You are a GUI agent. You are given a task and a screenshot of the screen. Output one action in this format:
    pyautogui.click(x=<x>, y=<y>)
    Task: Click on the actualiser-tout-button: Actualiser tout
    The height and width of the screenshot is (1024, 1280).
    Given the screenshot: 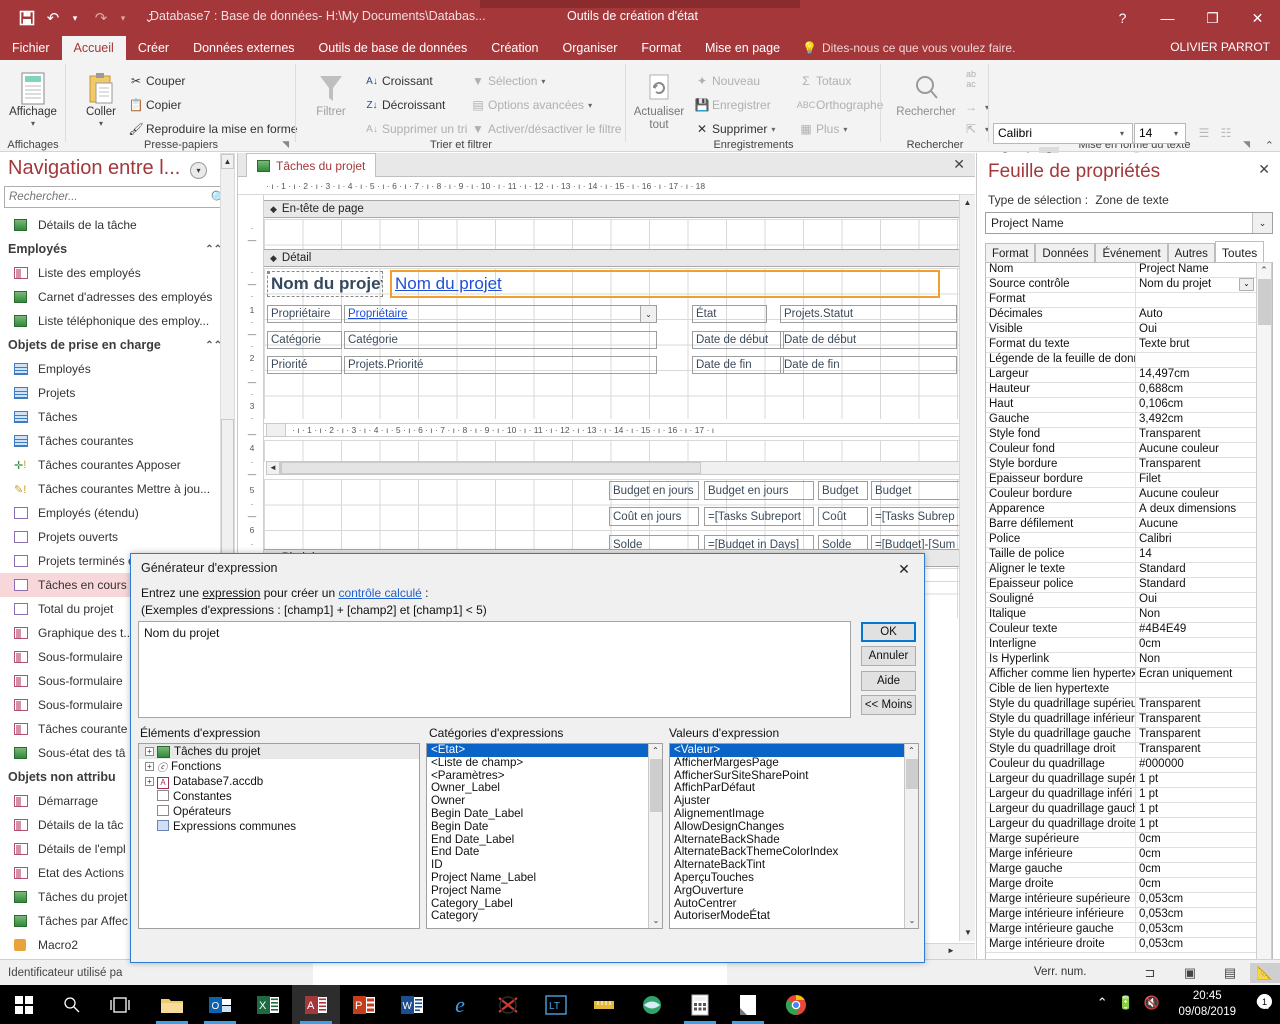 What is the action you would take?
    pyautogui.click(x=659, y=99)
    